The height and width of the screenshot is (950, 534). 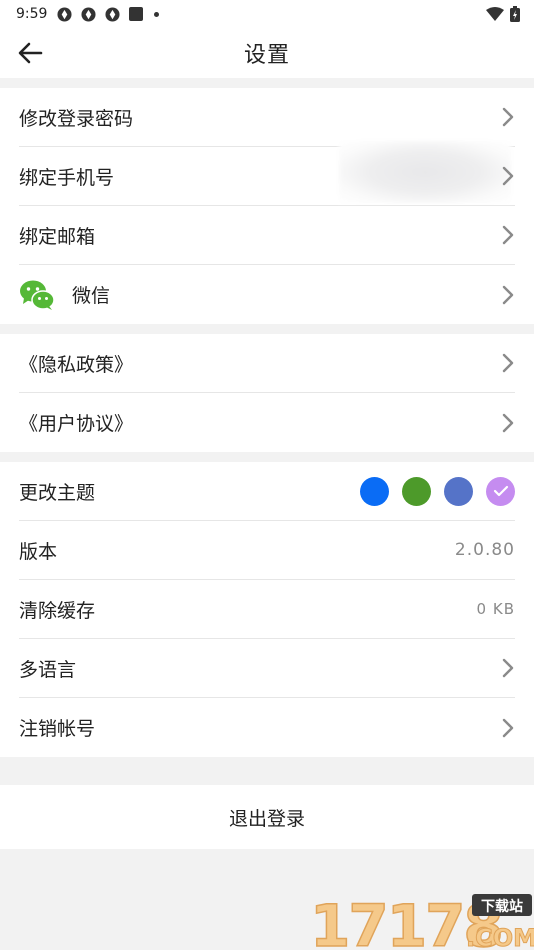 I want to click on change-password-label: 修改登录密码, so click(x=76, y=118).